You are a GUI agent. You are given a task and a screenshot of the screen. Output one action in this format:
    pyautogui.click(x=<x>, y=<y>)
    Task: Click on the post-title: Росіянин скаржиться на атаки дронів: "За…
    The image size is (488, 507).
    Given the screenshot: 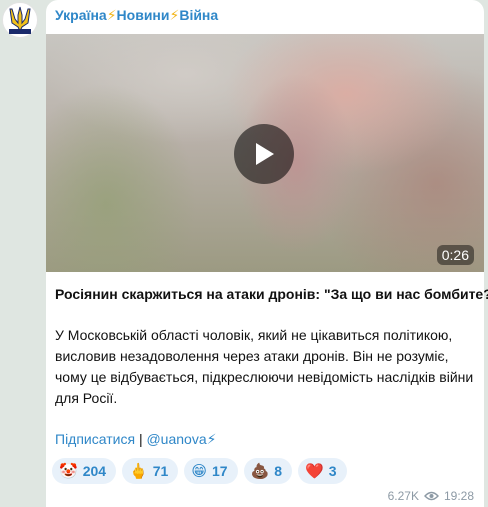 What is the action you would take?
    pyautogui.click(x=271, y=294)
    